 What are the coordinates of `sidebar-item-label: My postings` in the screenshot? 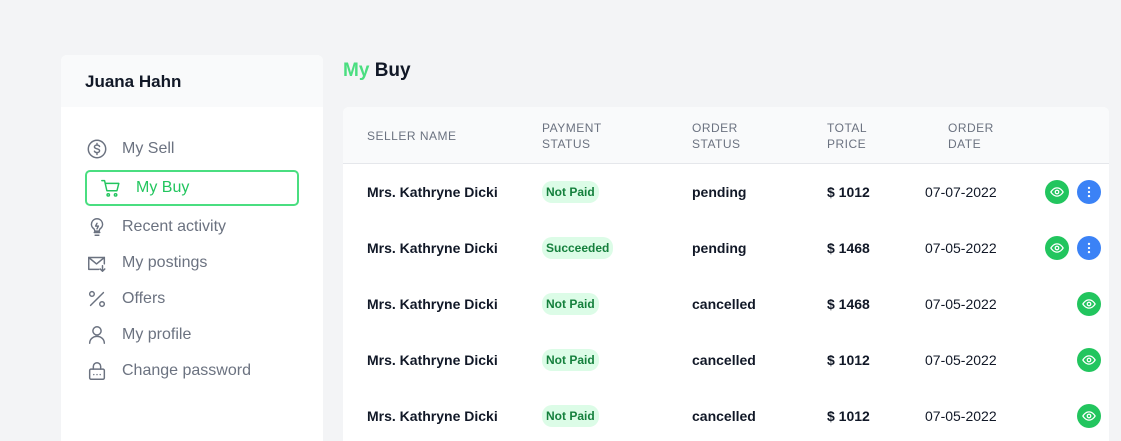 It's located at (165, 262).